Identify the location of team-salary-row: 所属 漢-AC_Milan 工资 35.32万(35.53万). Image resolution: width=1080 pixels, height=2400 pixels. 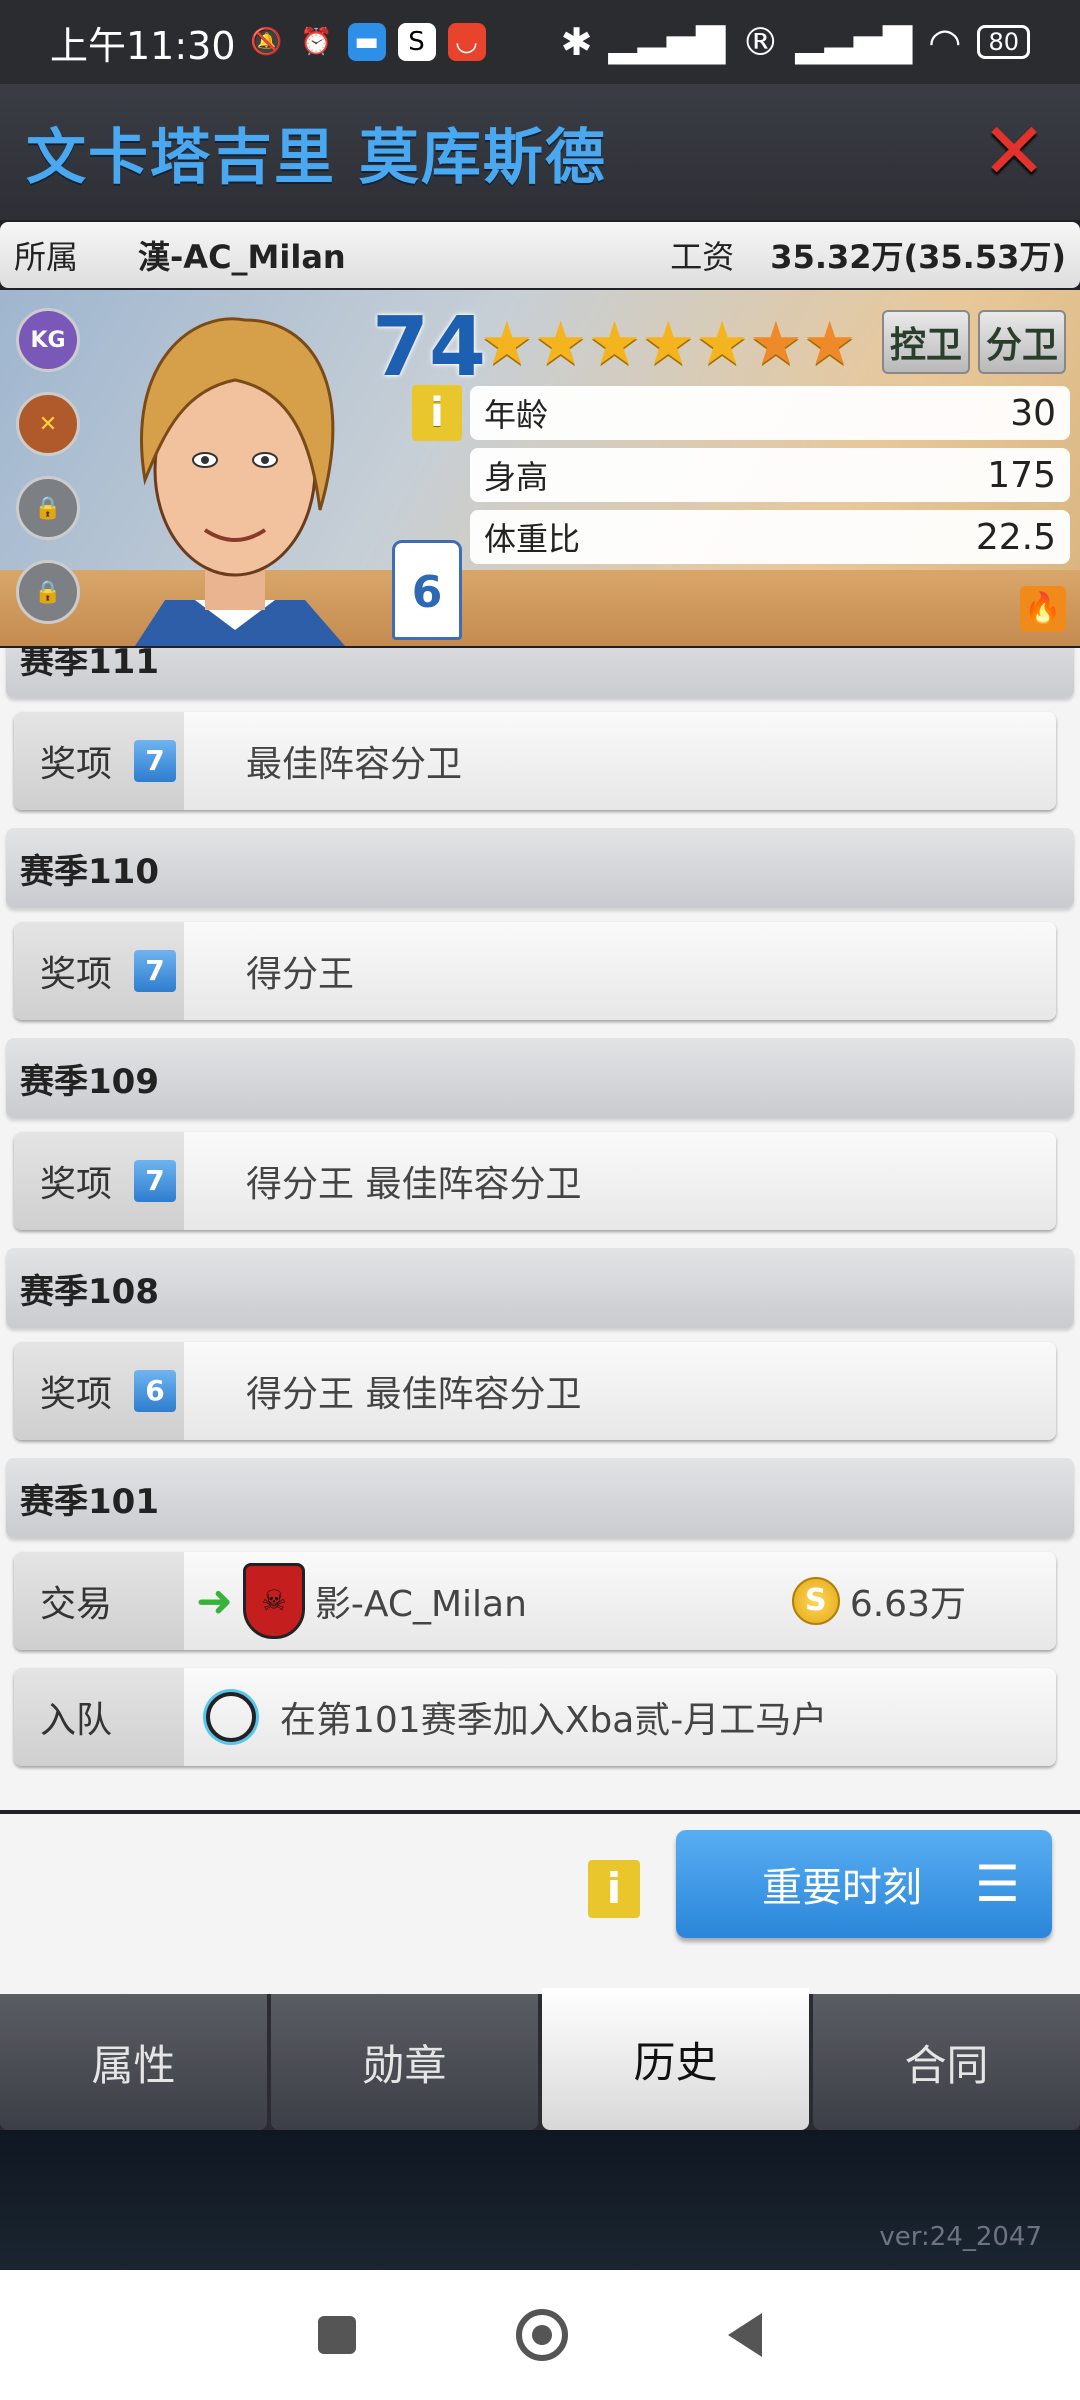
(540, 255).